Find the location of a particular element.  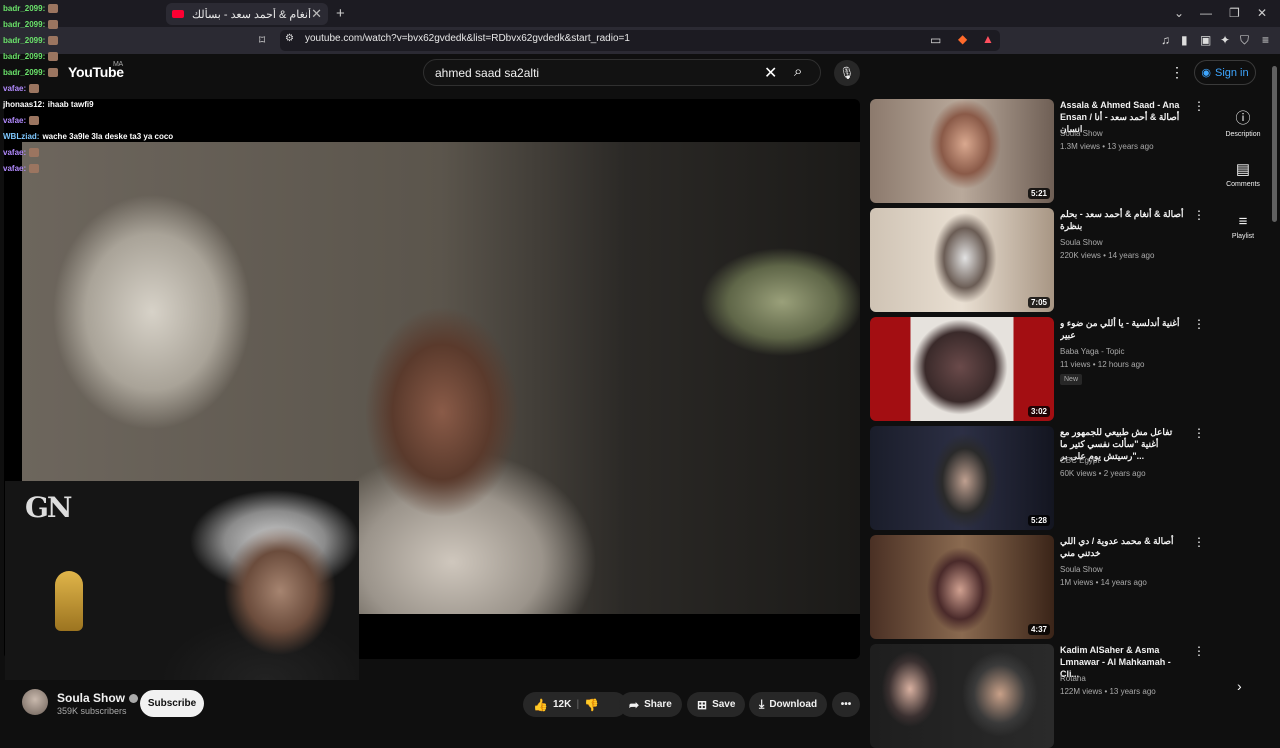

reader-view-icon: ▭ is located at coordinates (935, 40).